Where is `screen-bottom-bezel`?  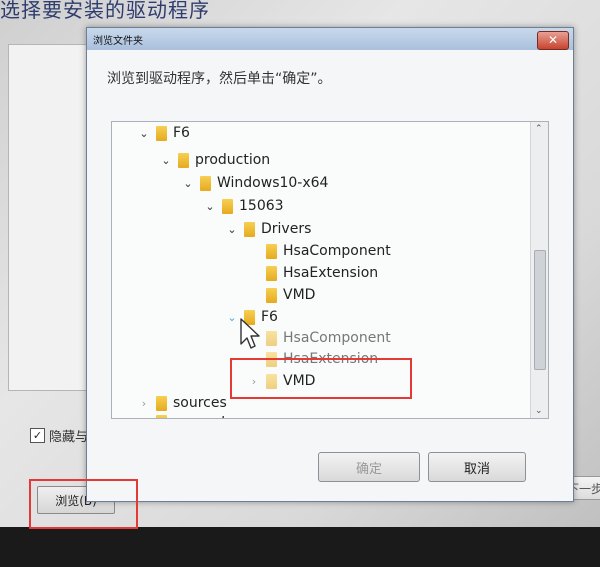 screen-bottom-bezel is located at coordinates (300, 547).